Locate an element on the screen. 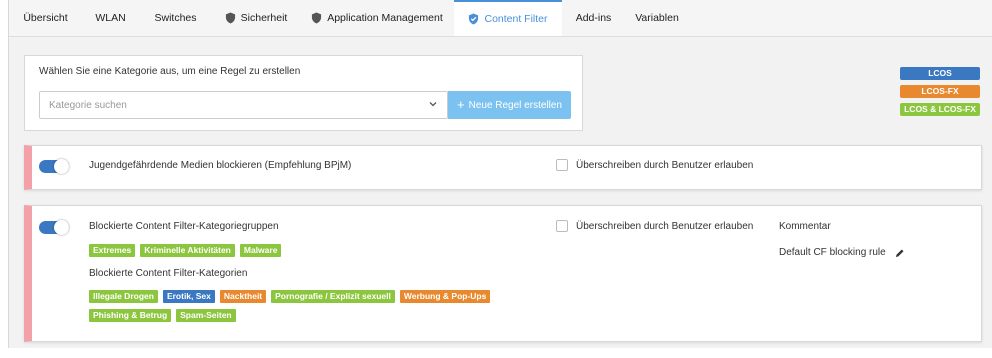 This screenshot has width=992, height=358. category-group-tag: Extremes is located at coordinates (112, 250).